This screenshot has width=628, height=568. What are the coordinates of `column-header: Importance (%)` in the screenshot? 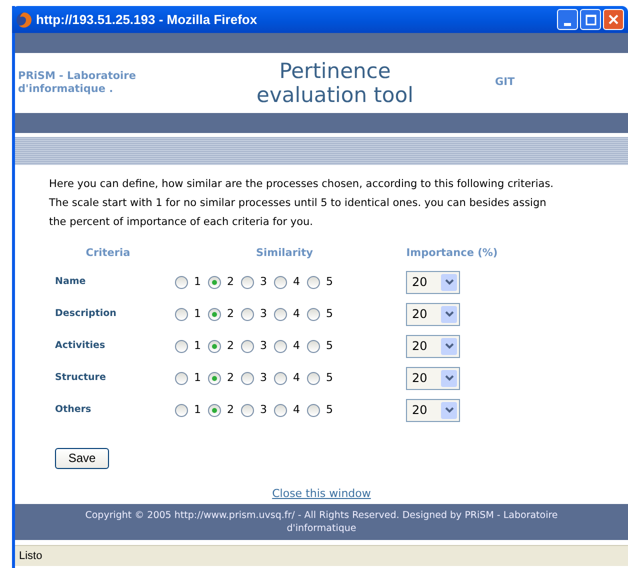 It's located at (452, 253).